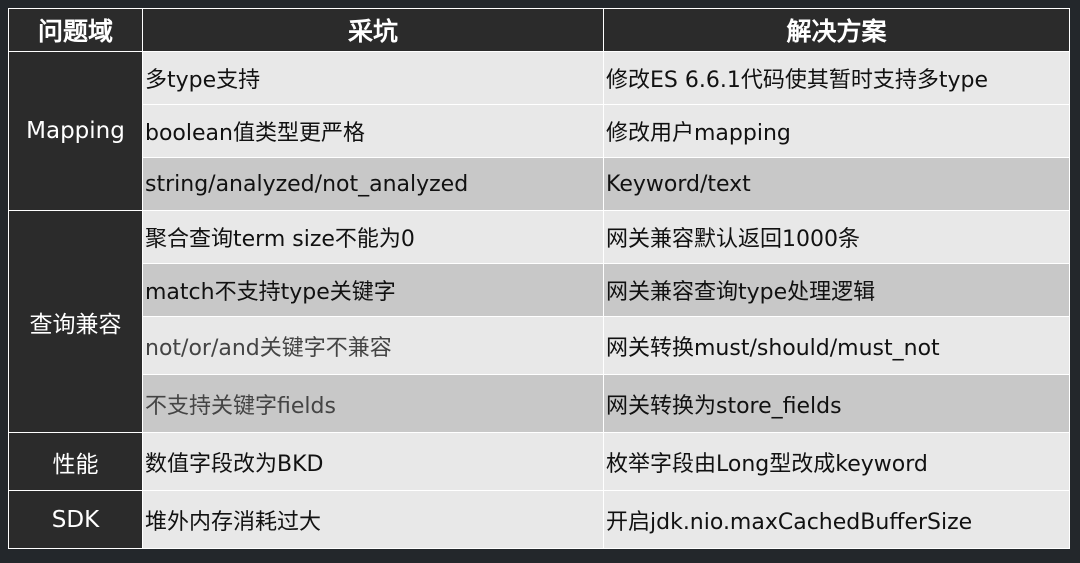  Describe the element at coordinates (836, 184) in the screenshot. I see `solution-cell: Keyword/text` at that location.